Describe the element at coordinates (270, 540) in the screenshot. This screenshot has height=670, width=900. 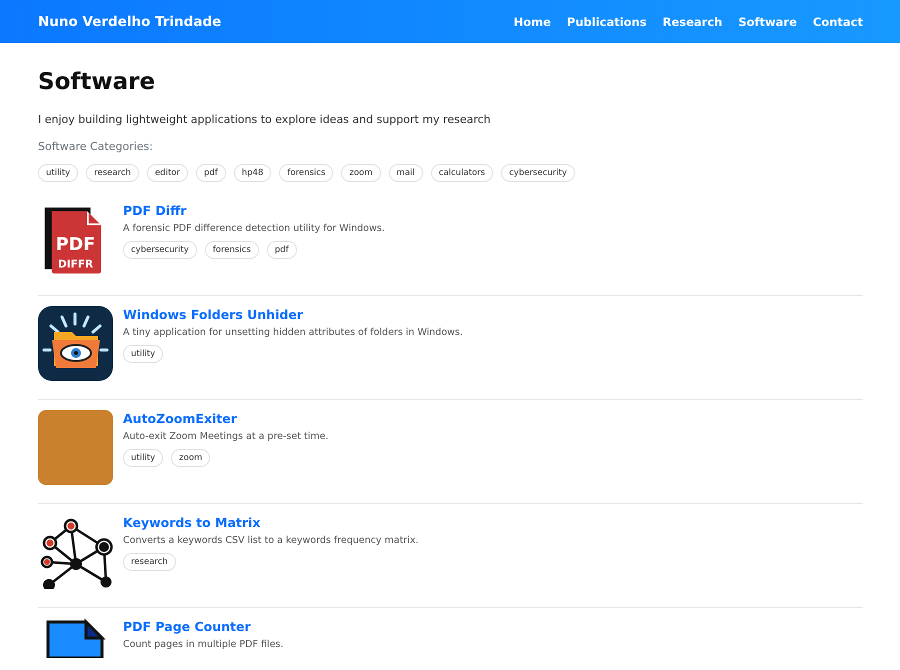
I see `software-description: Converts a keywords CSV list to a keywords frequency matrix.` at that location.